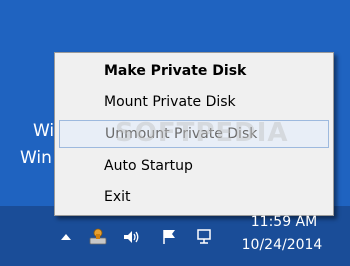 The height and width of the screenshot is (266, 350). Describe the element at coordinates (282, 245) in the screenshot. I see `clock-date: 10/24/2014` at that location.